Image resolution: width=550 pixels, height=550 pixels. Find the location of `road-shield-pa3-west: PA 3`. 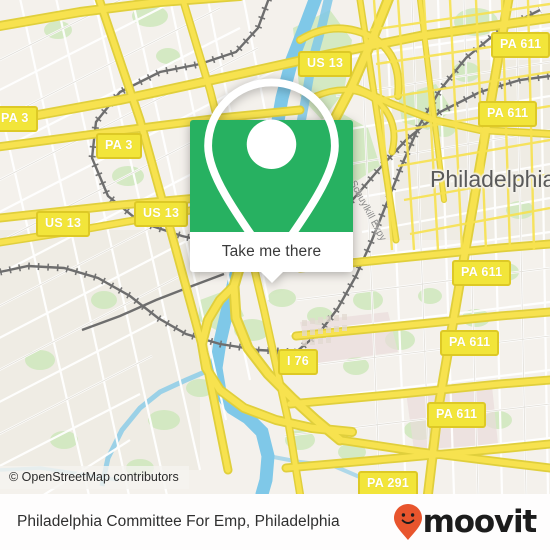

road-shield-pa3-west: PA 3 is located at coordinates (19, 119).